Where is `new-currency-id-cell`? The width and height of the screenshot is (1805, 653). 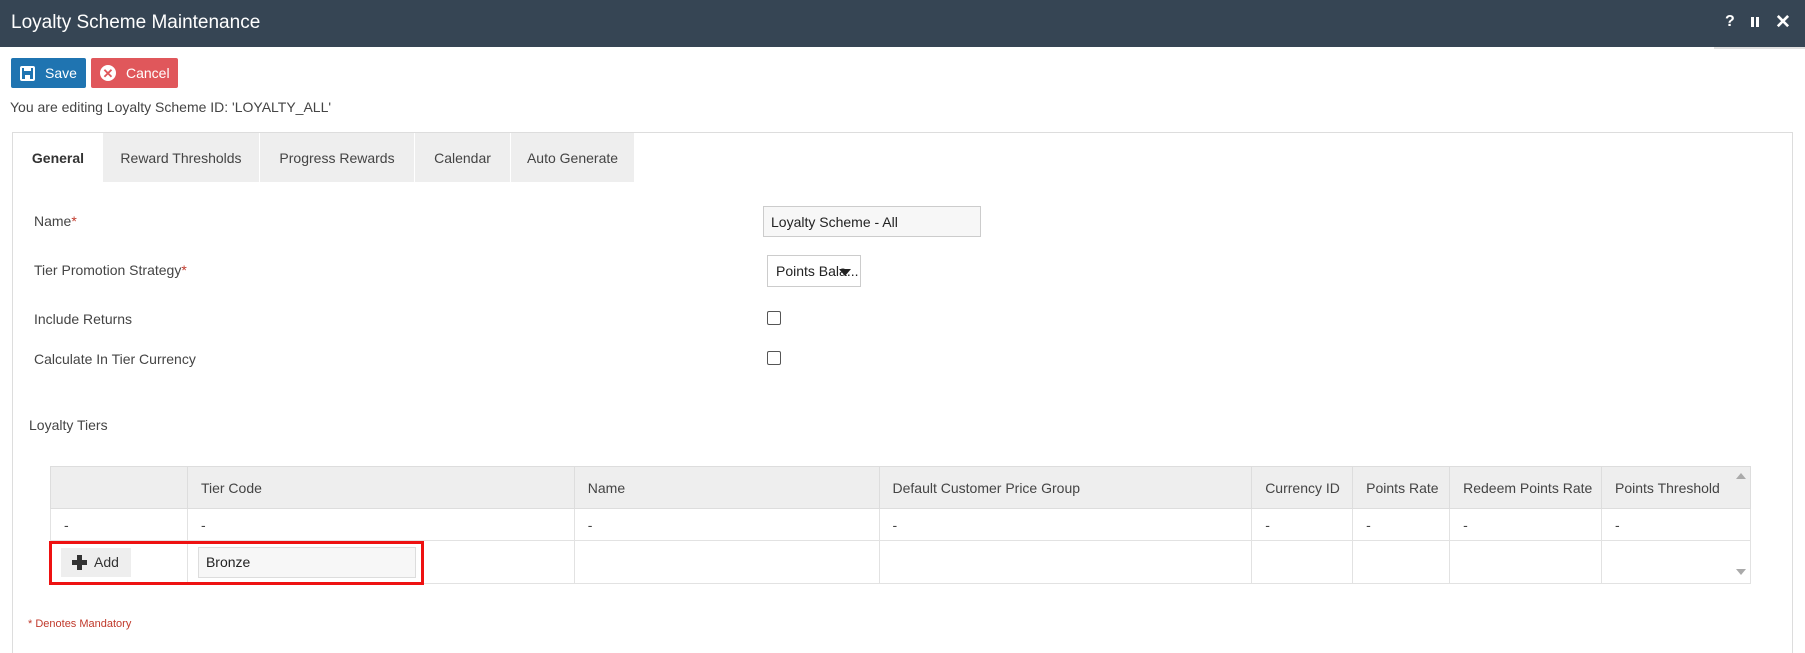
new-currency-id-cell is located at coordinates (1302, 562).